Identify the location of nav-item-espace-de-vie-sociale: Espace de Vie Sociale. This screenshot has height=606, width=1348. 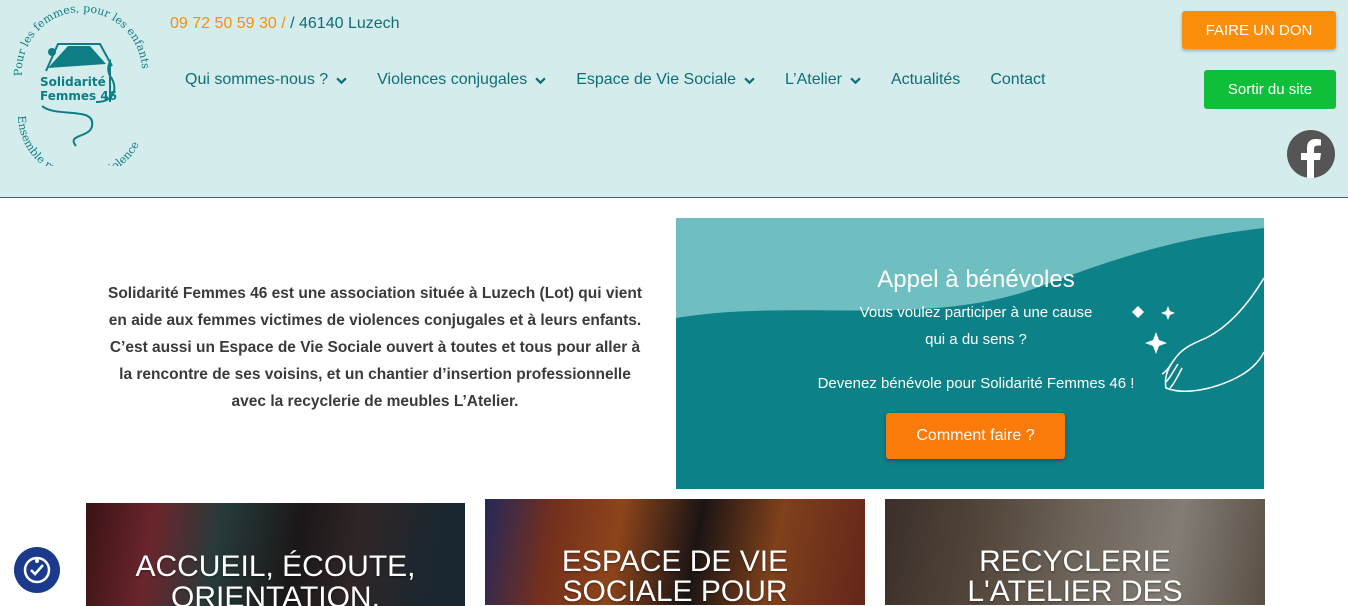
(665, 80).